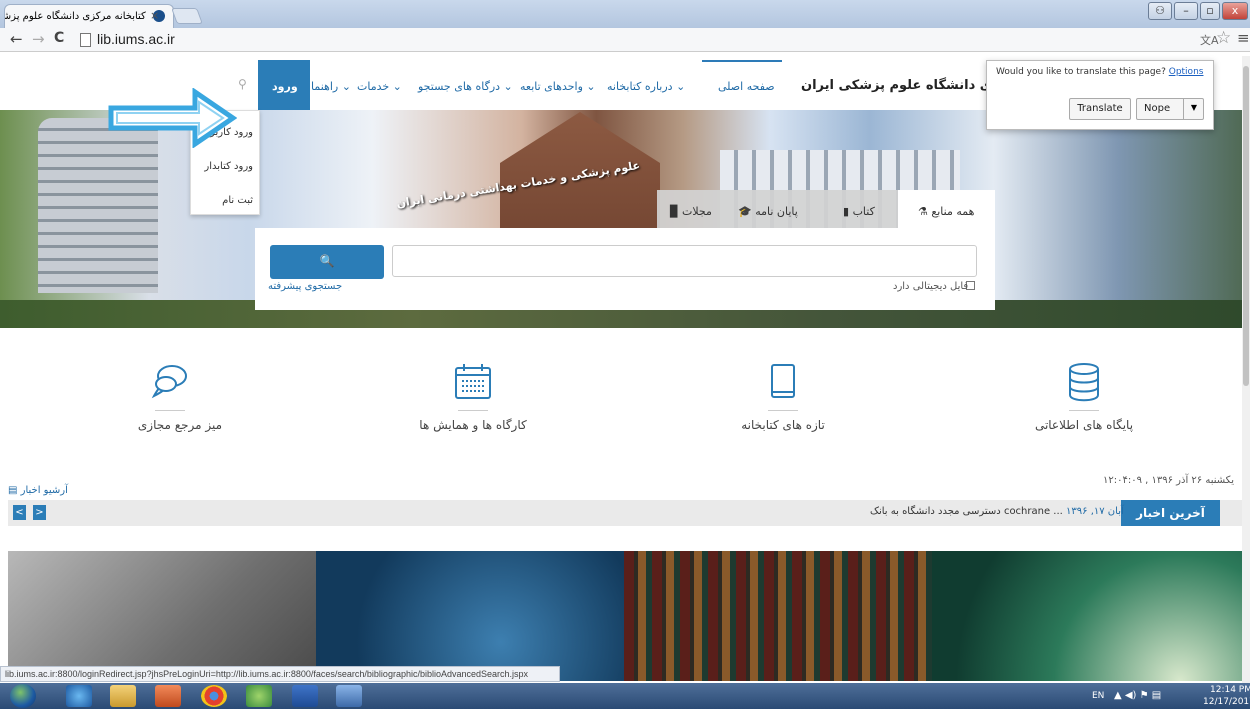 The height and width of the screenshot is (709, 1250). I want to click on news-archive-link: ▤ آرشیو اخبار, so click(38, 490).